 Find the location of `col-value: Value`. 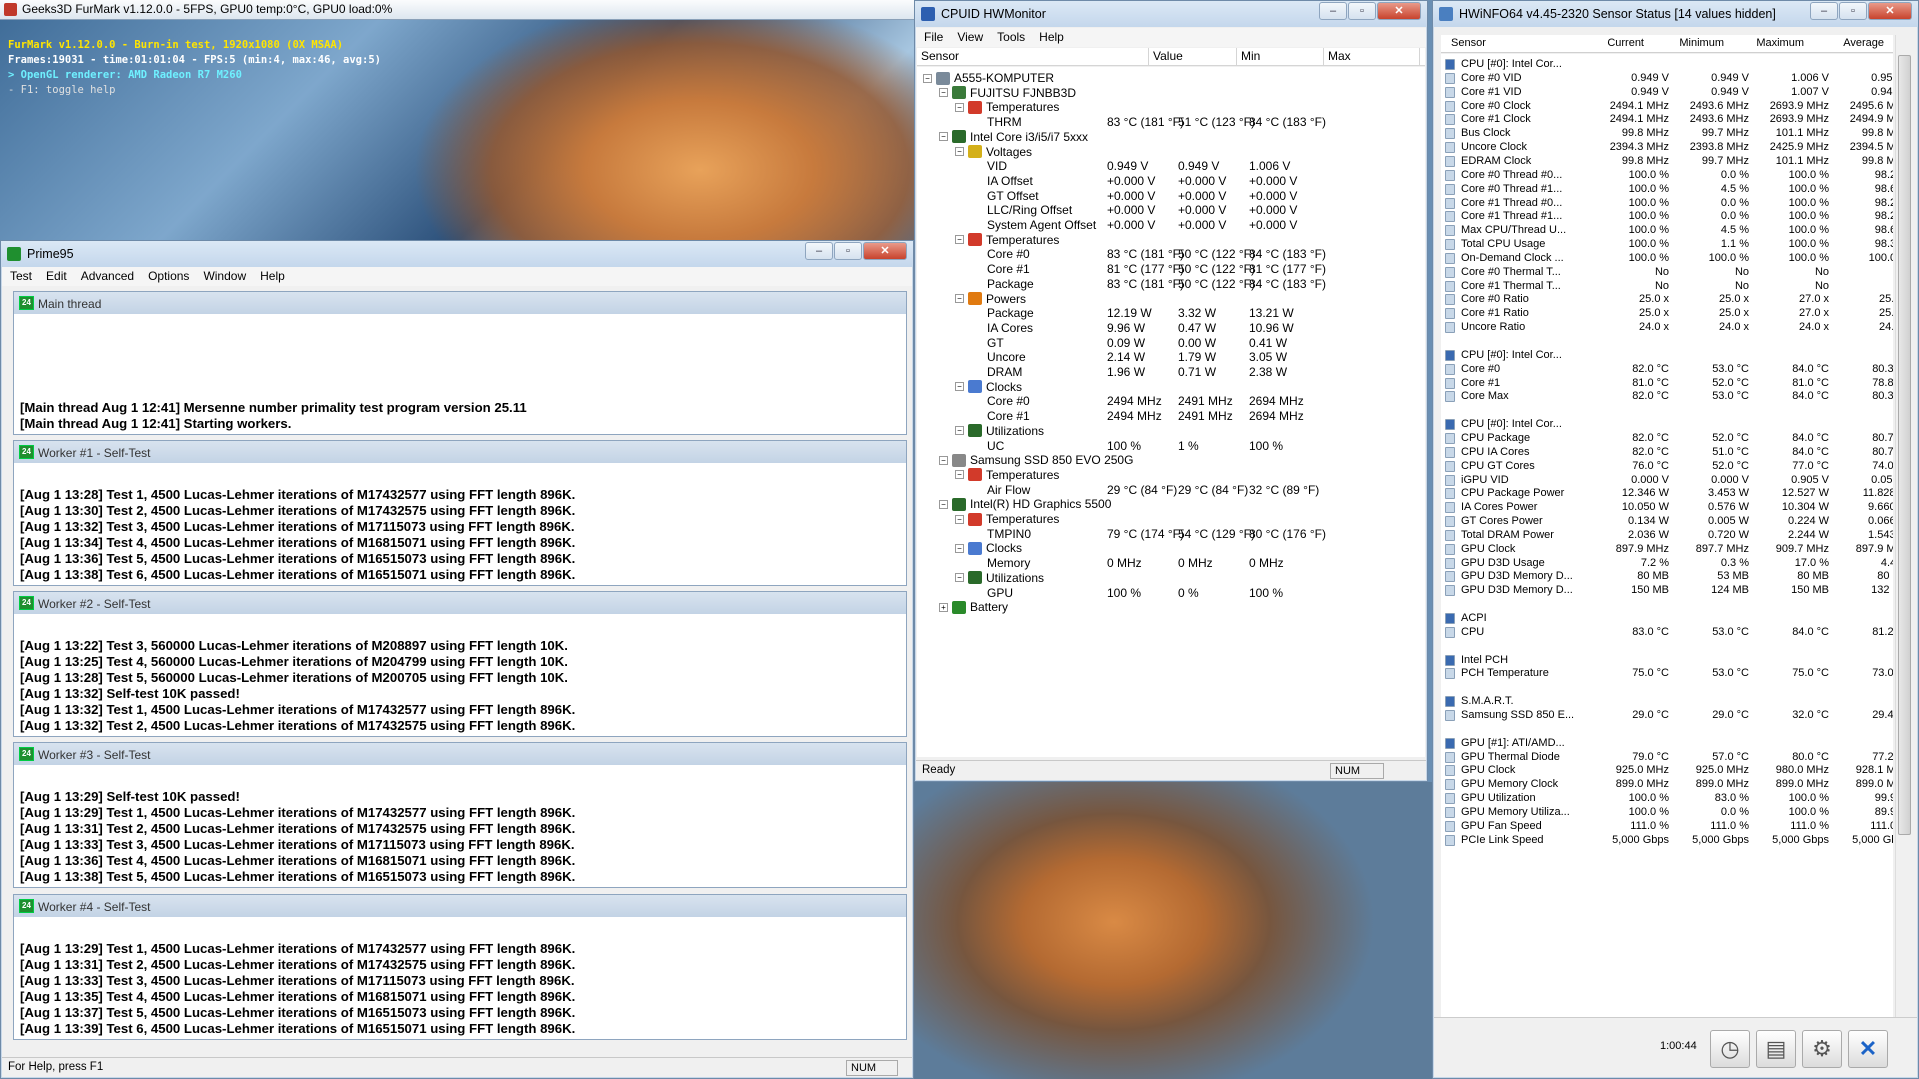

col-value: Value is located at coordinates (1193, 56).